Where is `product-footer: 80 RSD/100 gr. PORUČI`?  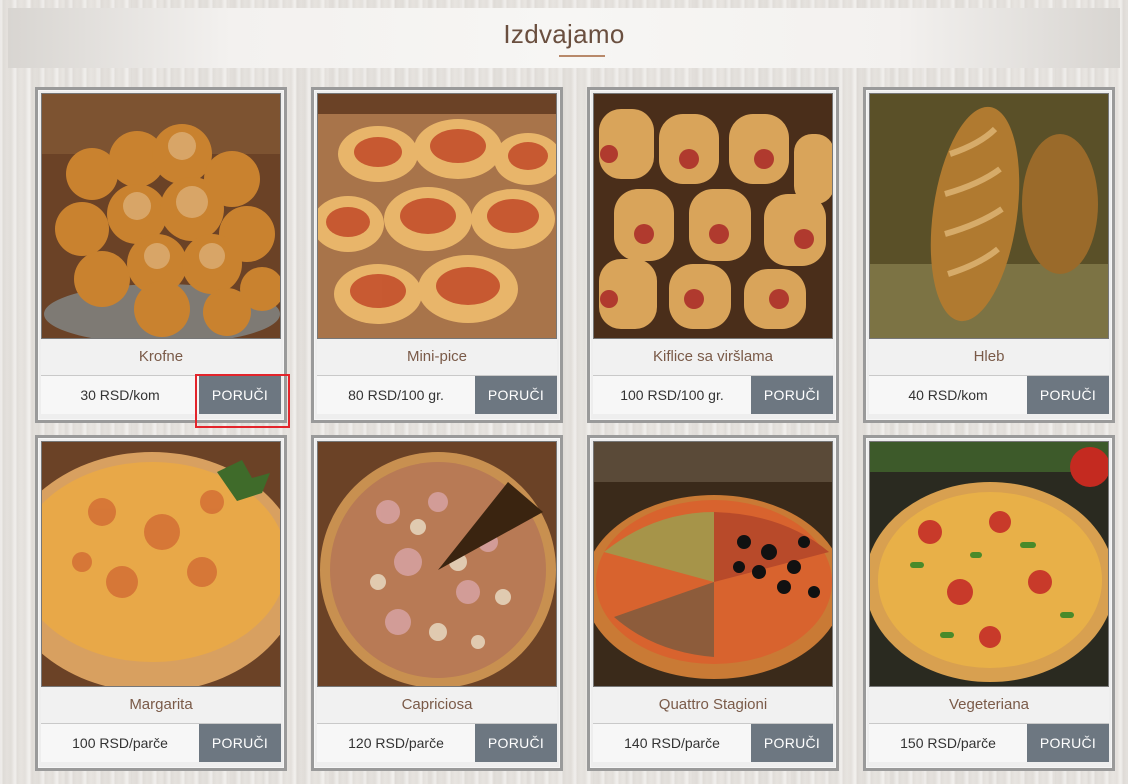 product-footer: 80 RSD/100 gr. PORUČI is located at coordinates (437, 395).